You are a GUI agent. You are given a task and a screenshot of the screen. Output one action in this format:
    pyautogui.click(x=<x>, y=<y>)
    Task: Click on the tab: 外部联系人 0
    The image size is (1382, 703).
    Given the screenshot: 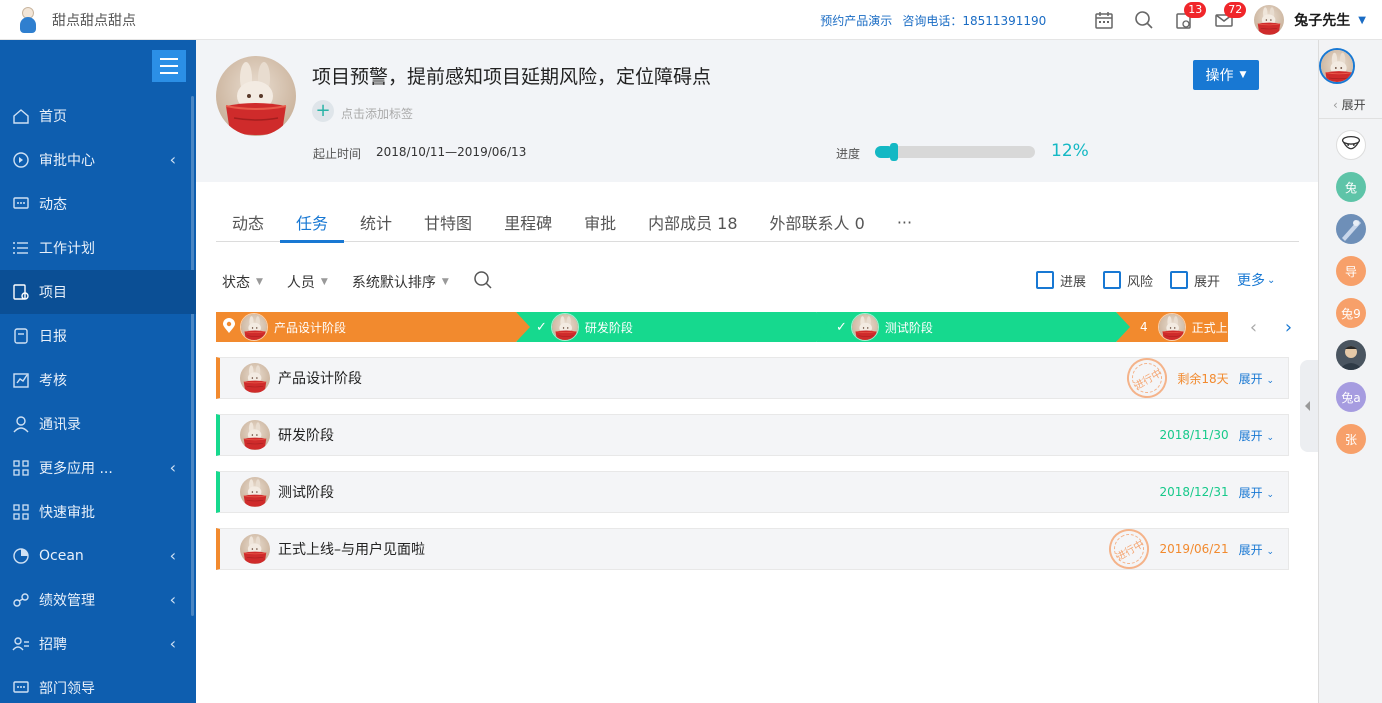 What is the action you would take?
    pyautogui.click(x=817, y=222)
    